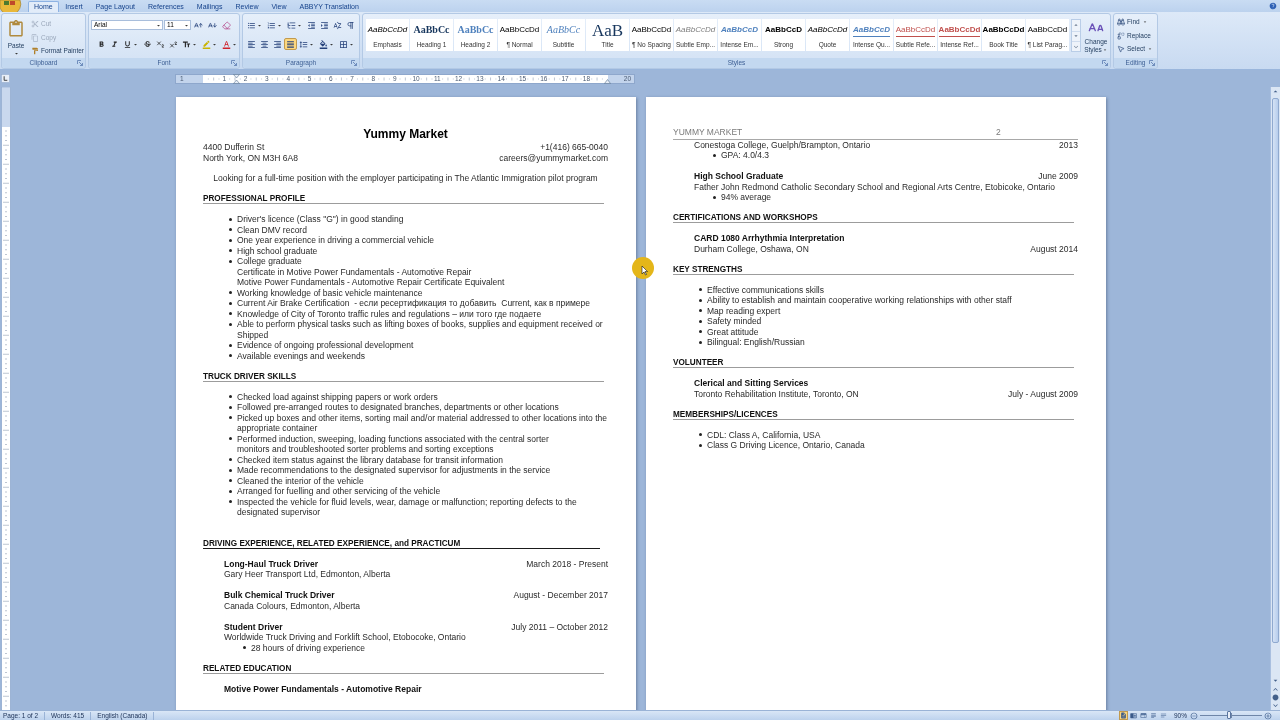 The height and width of the screenshot is (720, 1280). What do you see at coordinates (1043, 393) in the screenshot?
I see `entry-date: July - August 2009` at bounding box center [1043, 393].